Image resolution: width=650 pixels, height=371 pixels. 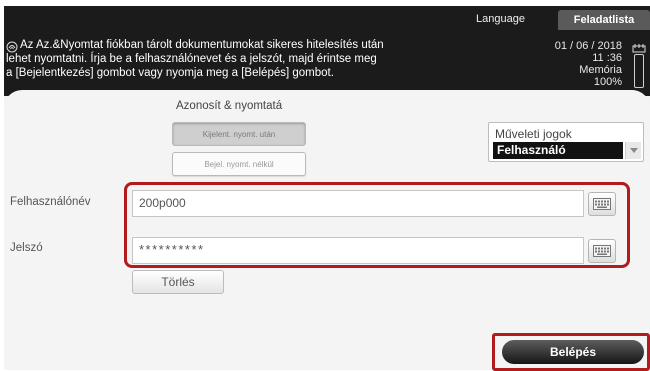 I want to click on tab-task-list: Feladatlista, so click(x=604, y=20).